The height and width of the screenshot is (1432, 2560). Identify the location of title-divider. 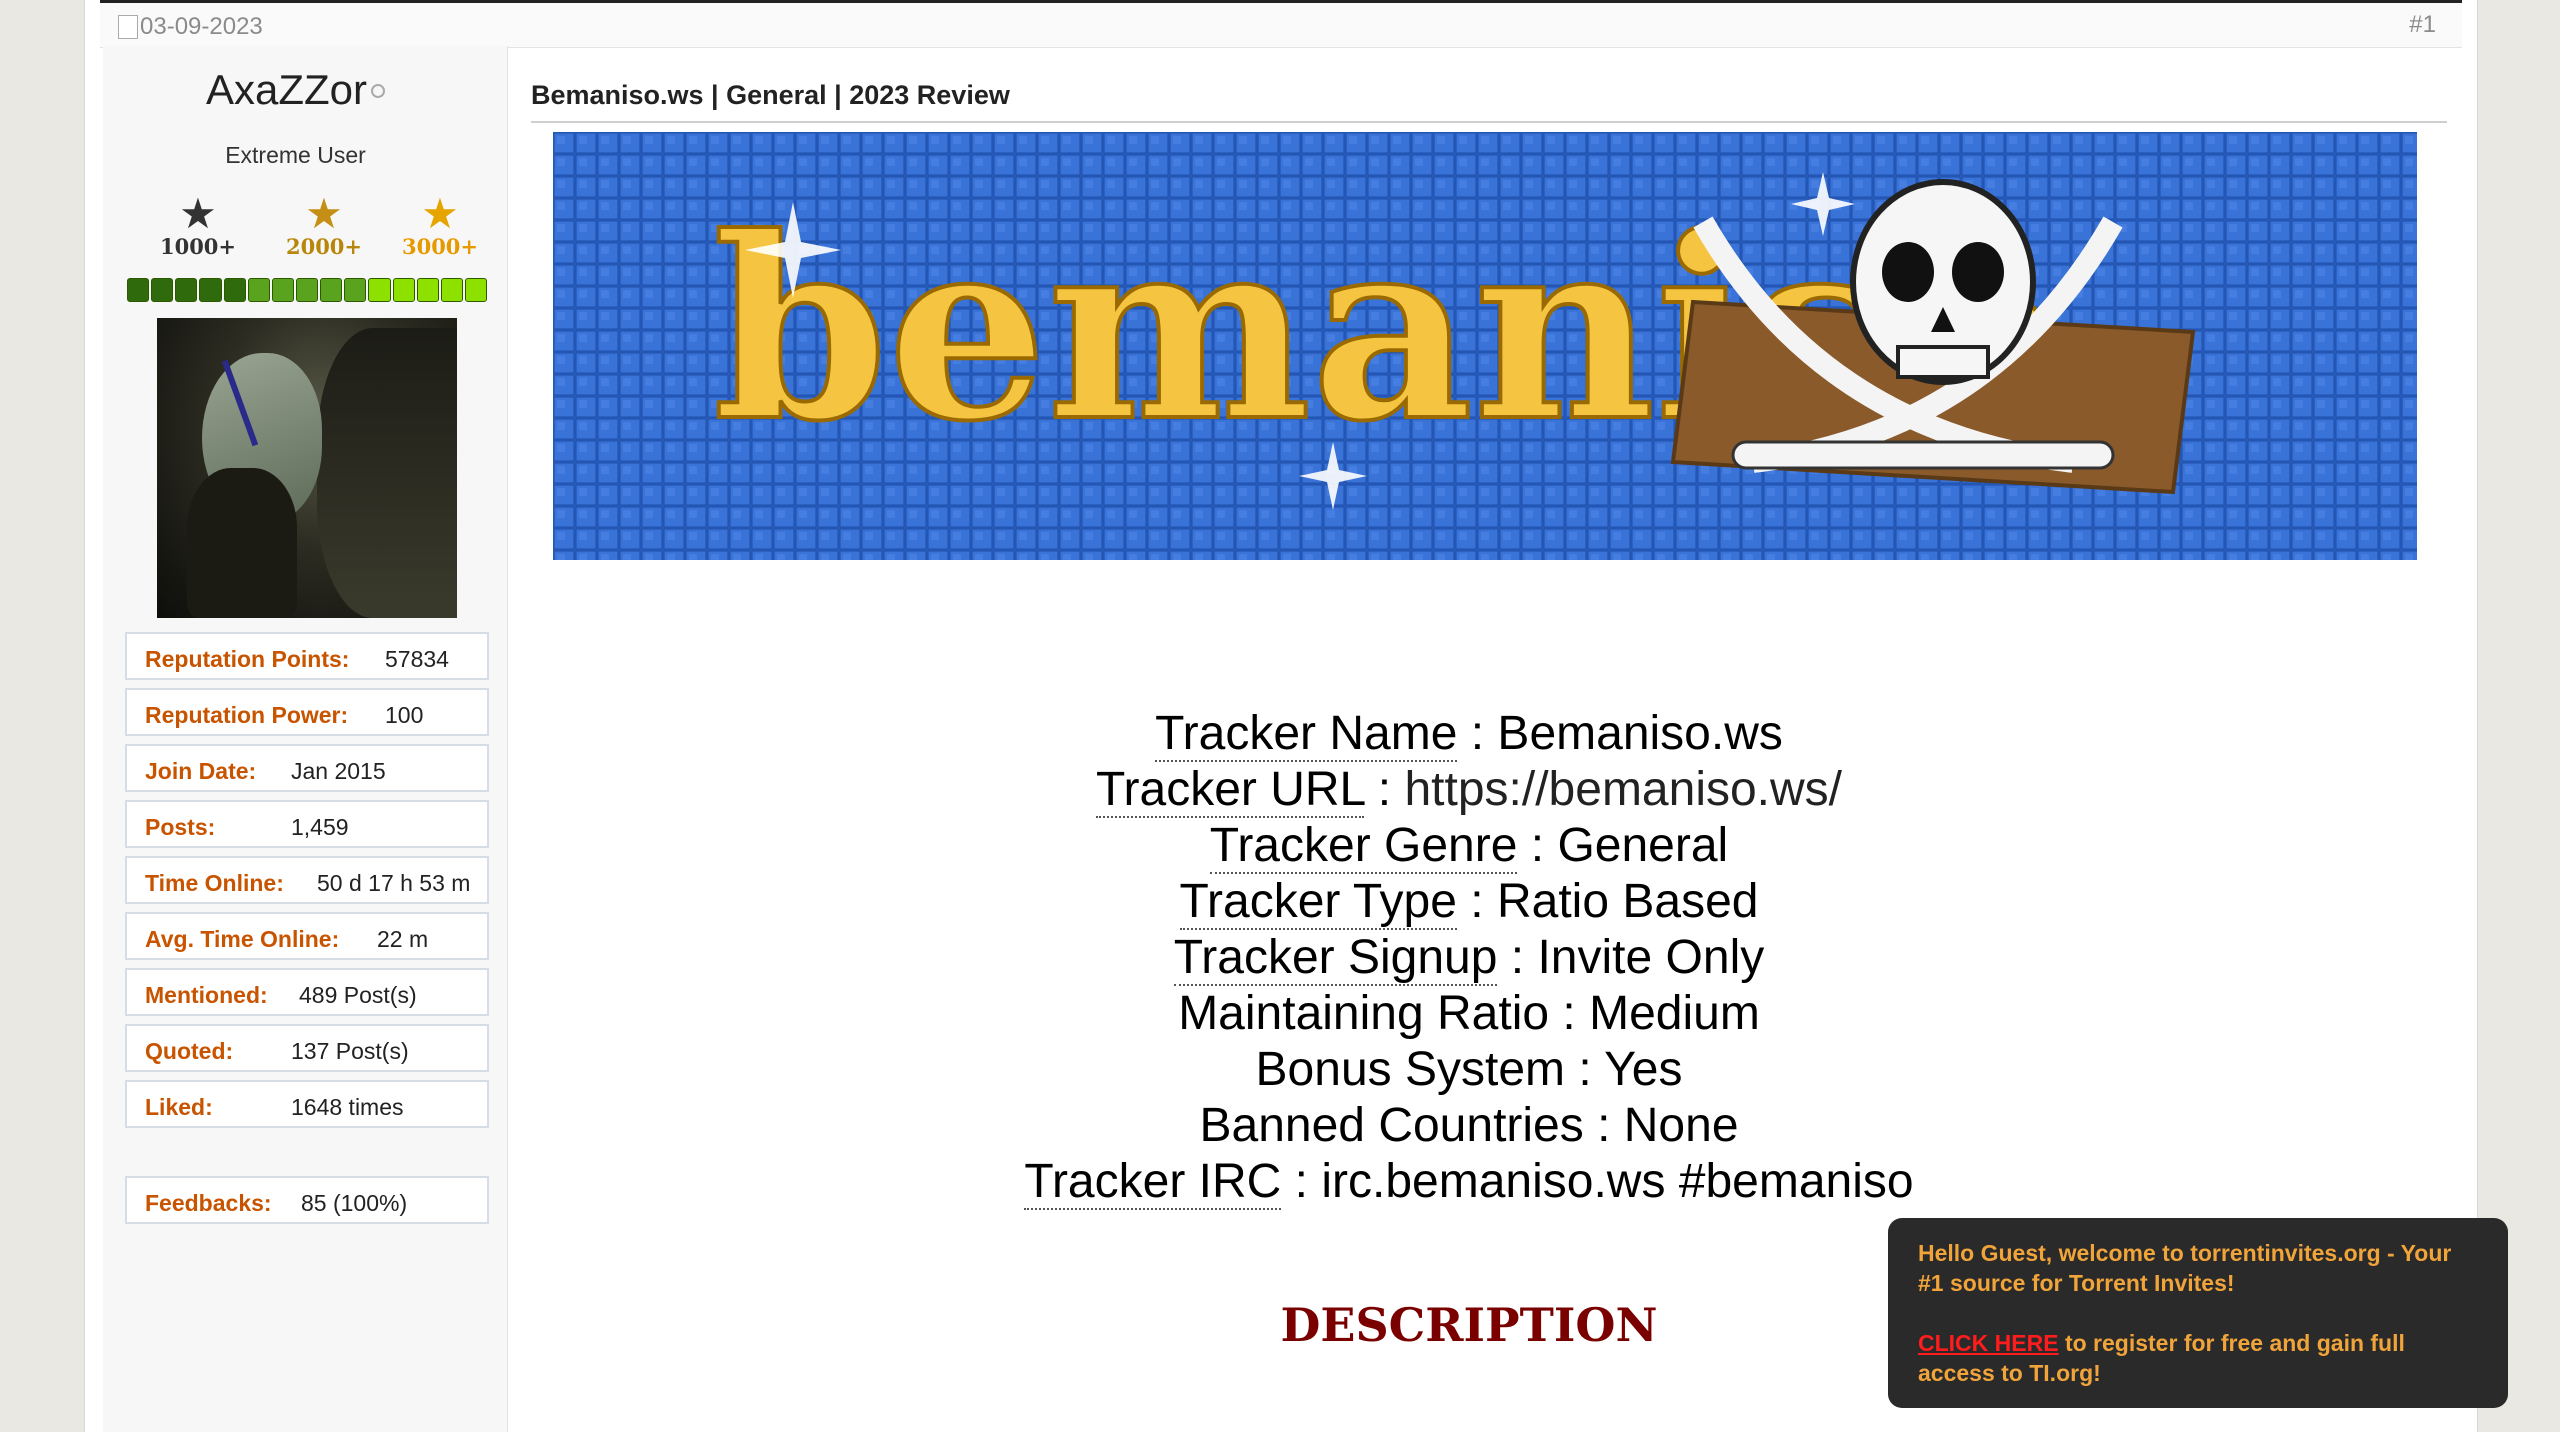
(1489, 122).